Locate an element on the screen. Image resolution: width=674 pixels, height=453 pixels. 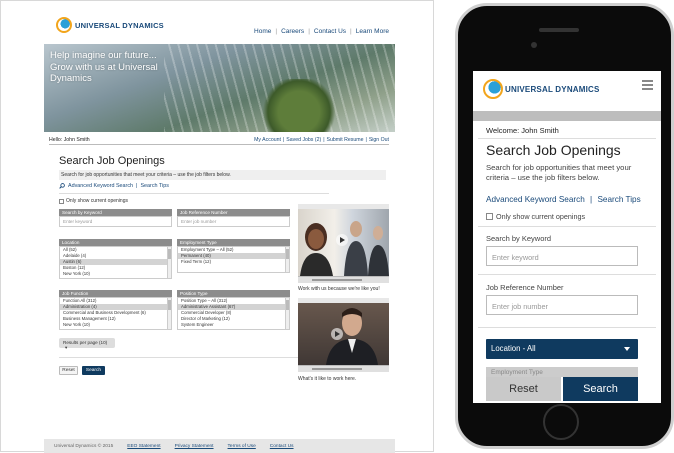
keyword-field: Search by Keyword Enter keyword is located at coordinates (115, 218).